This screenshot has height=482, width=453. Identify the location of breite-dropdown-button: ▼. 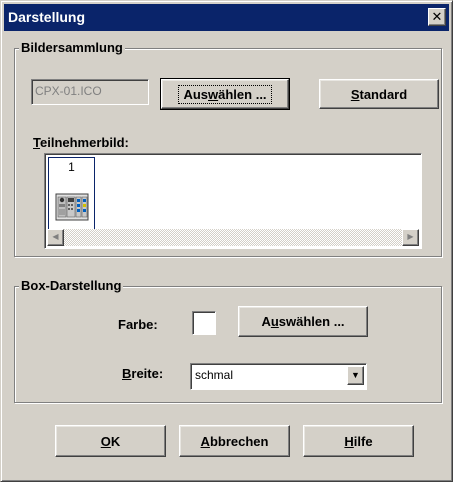
(355, 375).